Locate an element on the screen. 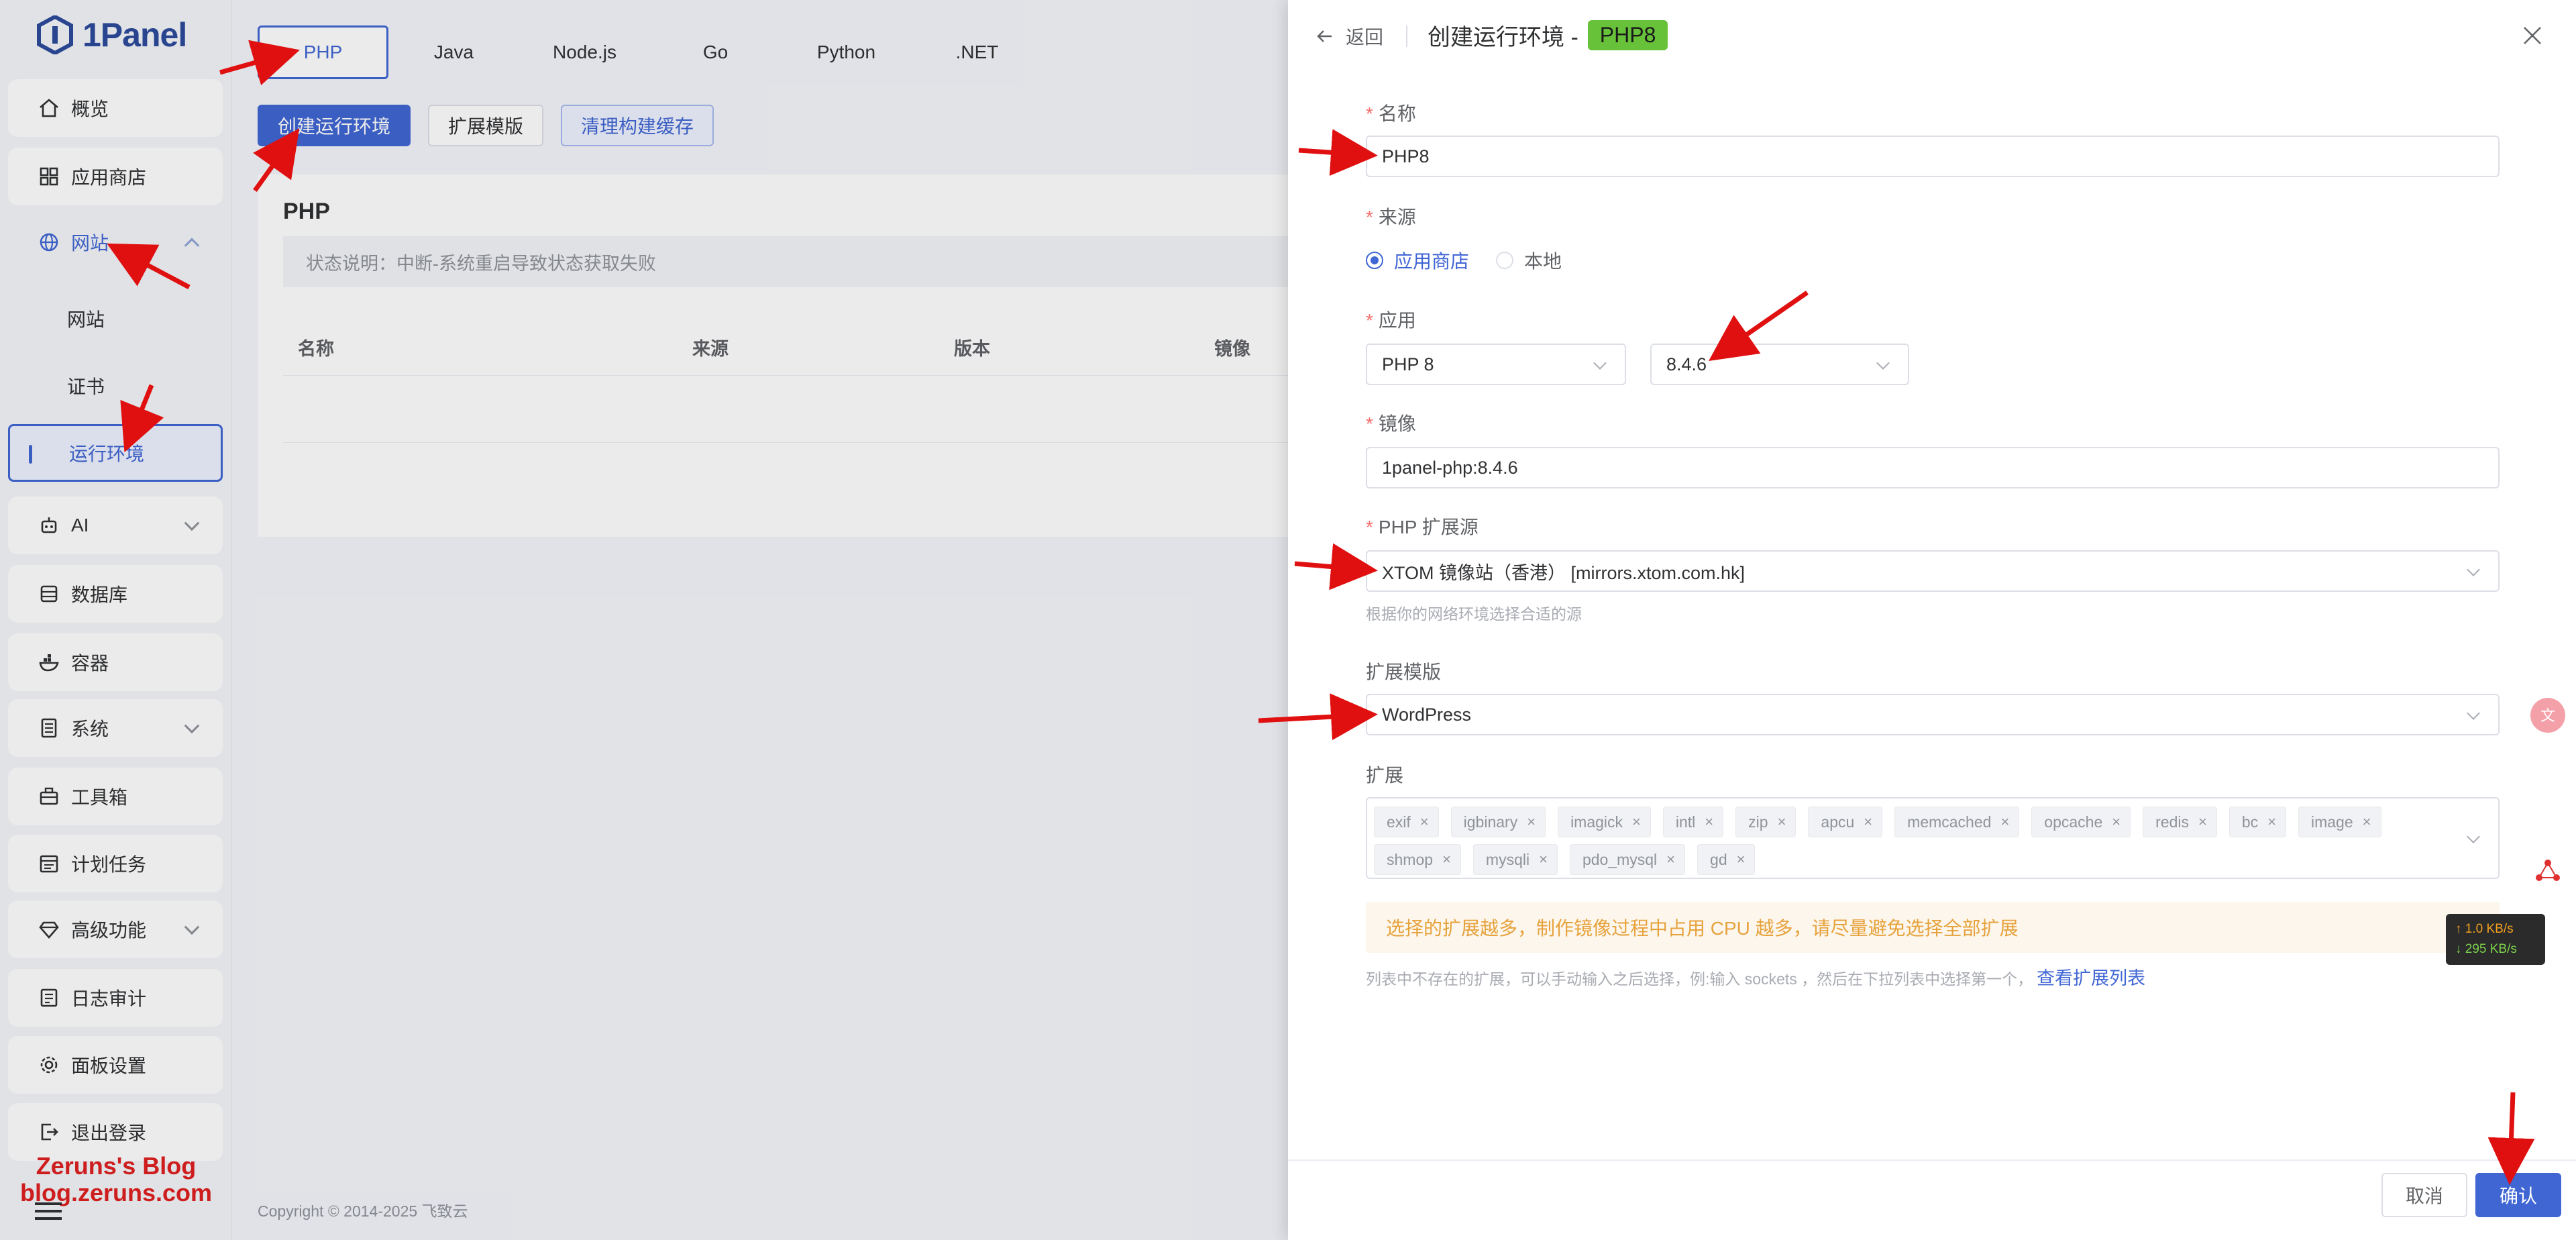  ext-template-label: 扩展模版 is located at coordinates (1404, 672).